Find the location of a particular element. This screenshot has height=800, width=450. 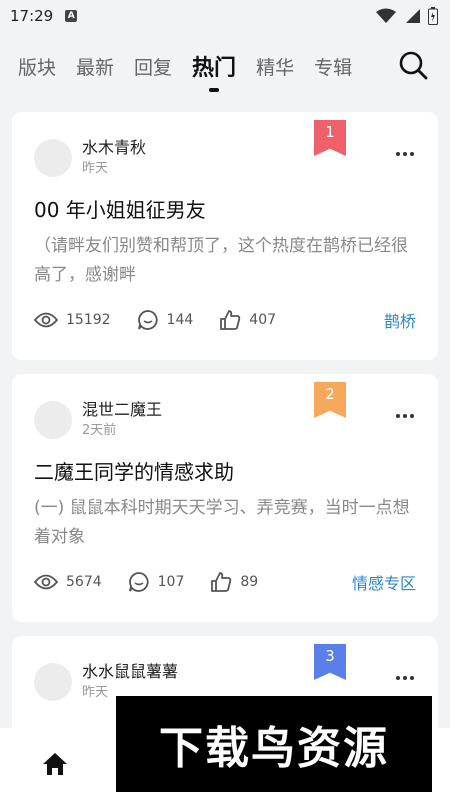

likes-stat: 89 is located at coordinates (234, 582).